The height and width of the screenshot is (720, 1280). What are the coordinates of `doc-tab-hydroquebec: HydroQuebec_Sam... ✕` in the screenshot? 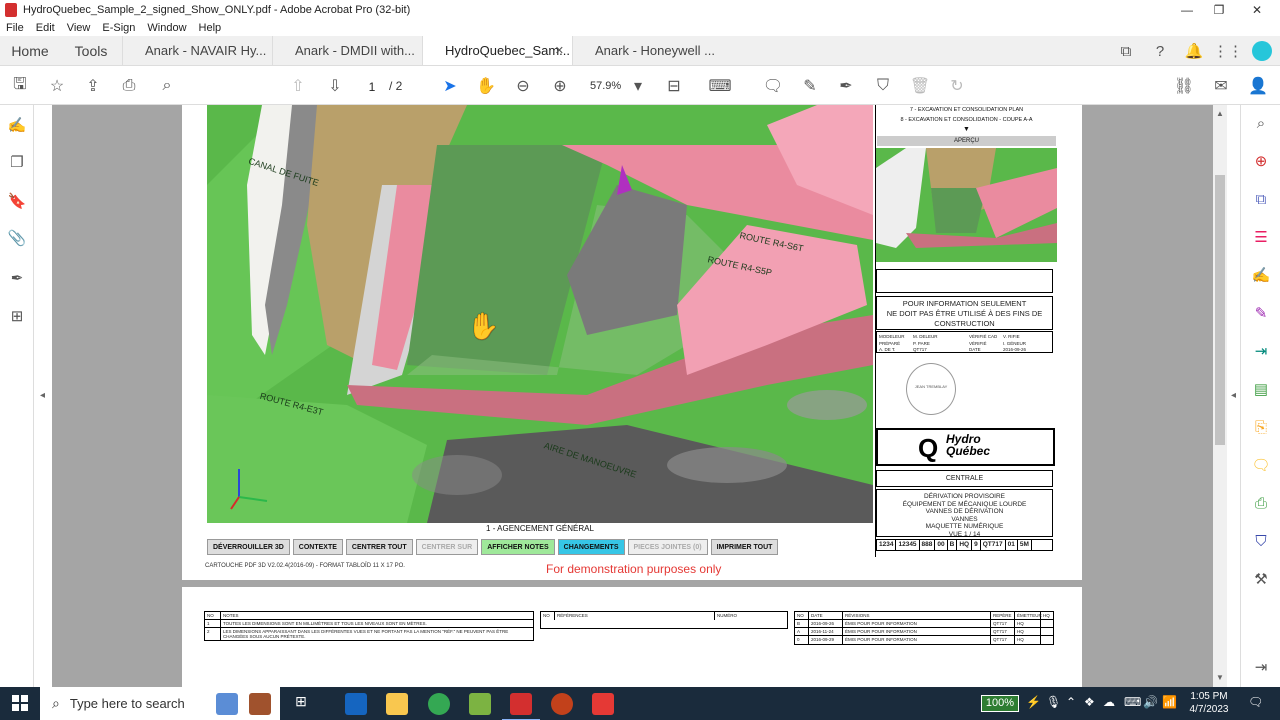 It's located at (497, 50).